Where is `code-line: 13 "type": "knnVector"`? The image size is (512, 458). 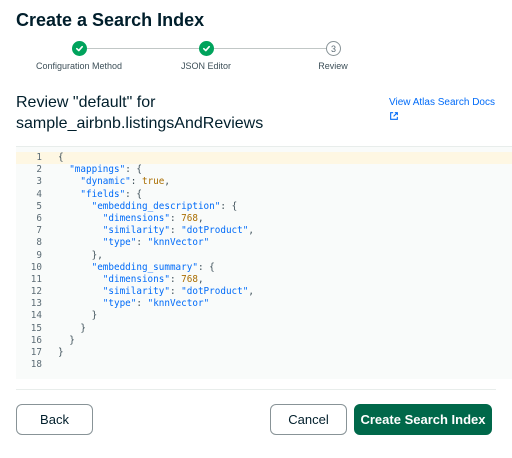
code-line: 13 "type": "knnVector" is located at coordinates (264, 304).